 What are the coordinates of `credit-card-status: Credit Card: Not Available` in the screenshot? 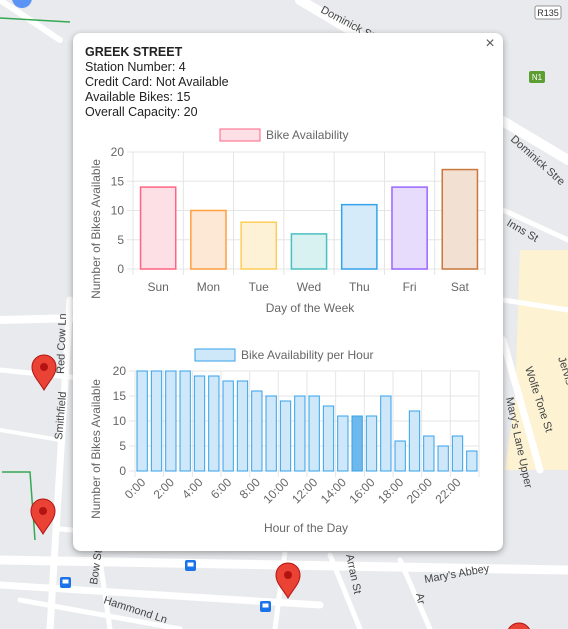 It's located at (157, 82).